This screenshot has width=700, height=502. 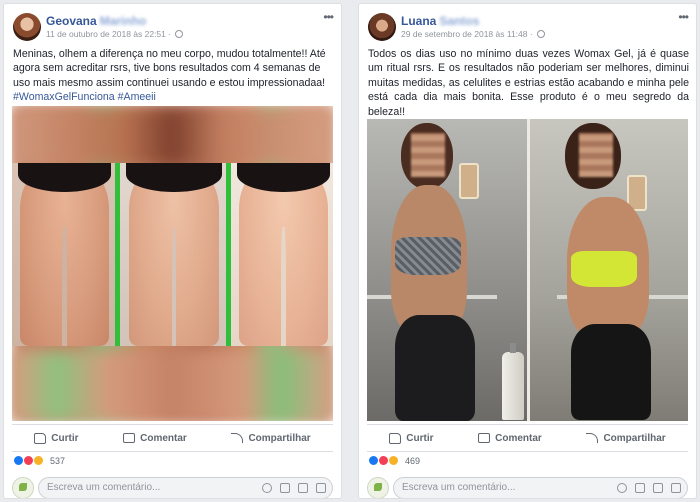 I want to click on hashtags: #WomaxGelFunciona #Ameeii, so click(x=84, y=97).